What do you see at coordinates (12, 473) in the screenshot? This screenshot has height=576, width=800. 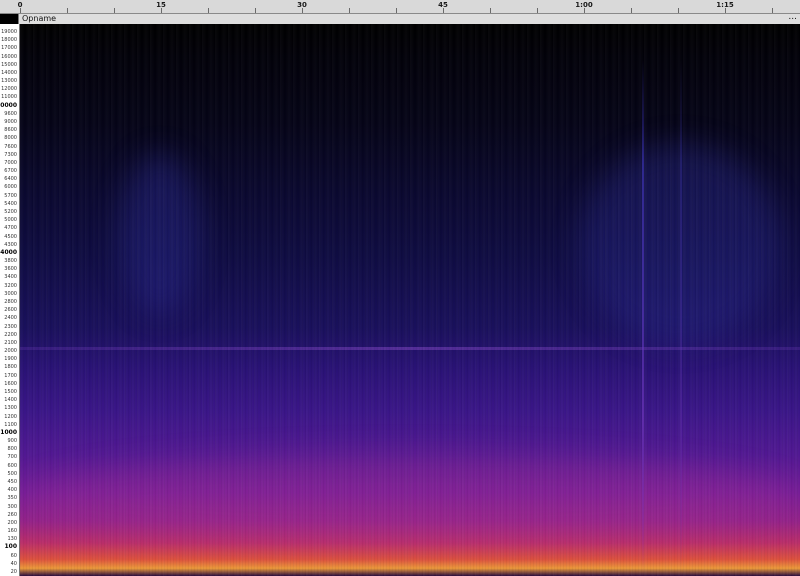 I see `frequency-label: 500` at bounding box center [12, 473].